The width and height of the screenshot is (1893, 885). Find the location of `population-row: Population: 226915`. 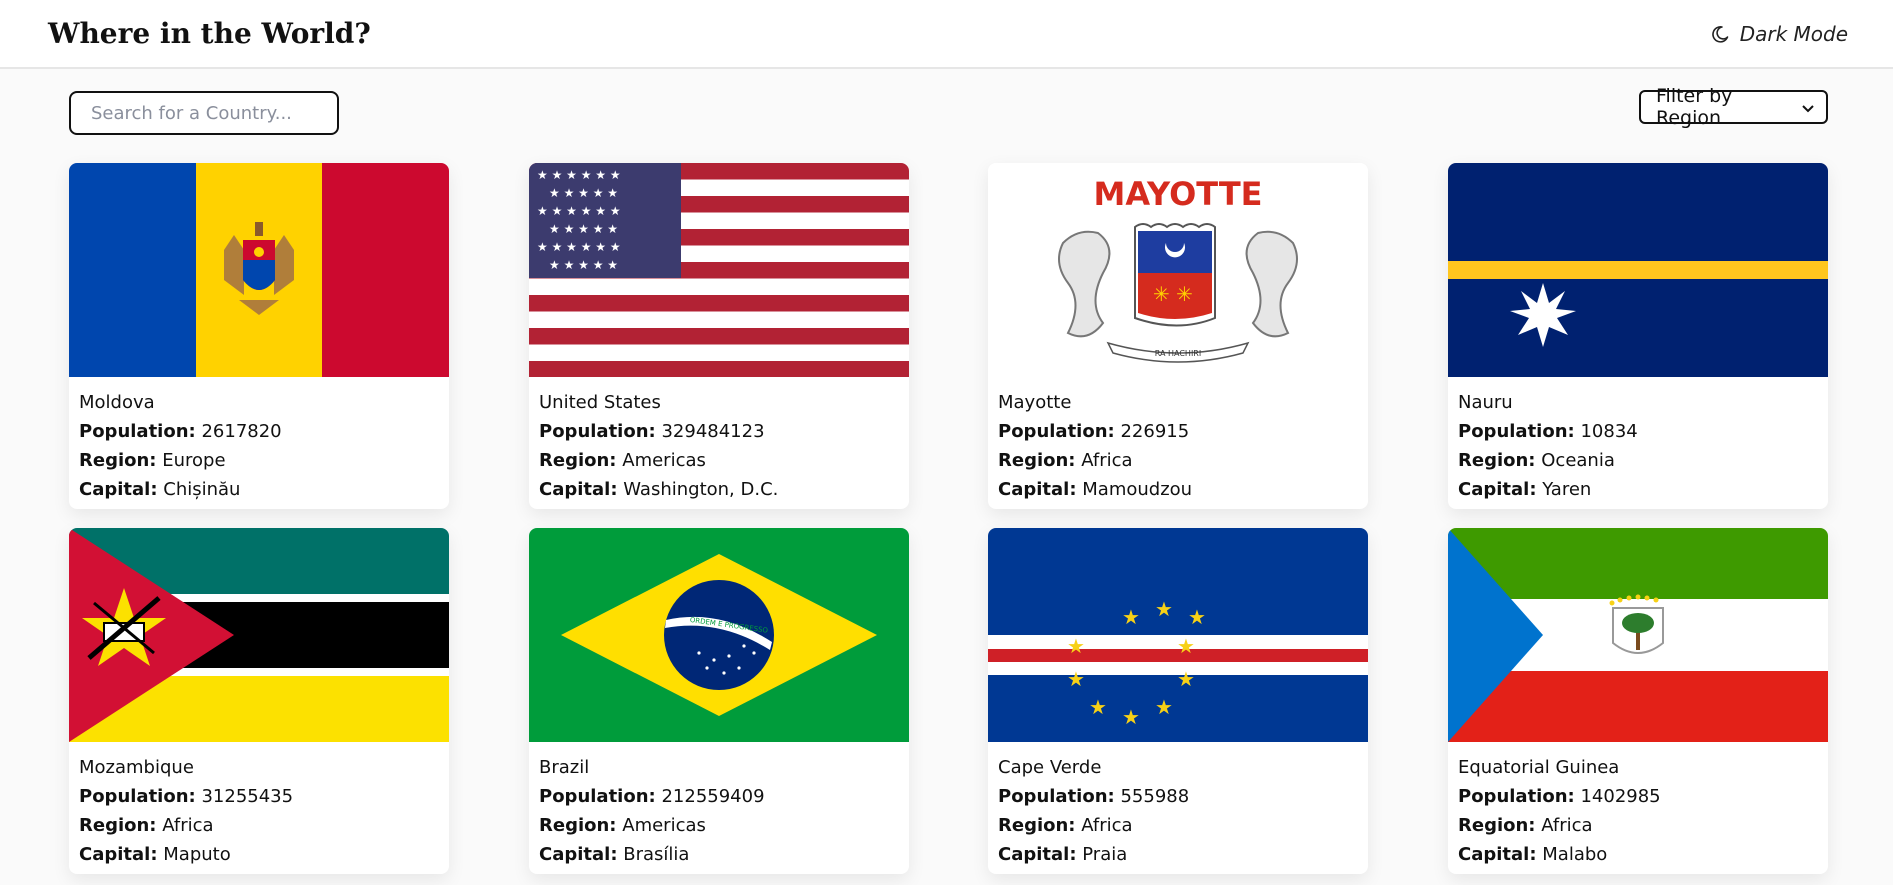

population-row: Population: 226915 is located at coordinates (1094, 431).